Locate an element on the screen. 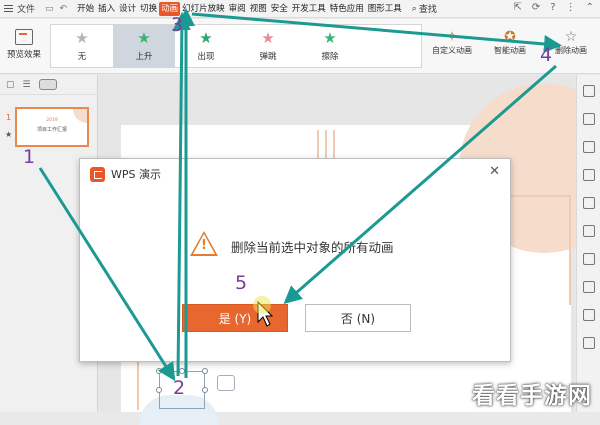 The image size is (600, 425). watermark: 看看手游网 is located at coordinates (532, 396).